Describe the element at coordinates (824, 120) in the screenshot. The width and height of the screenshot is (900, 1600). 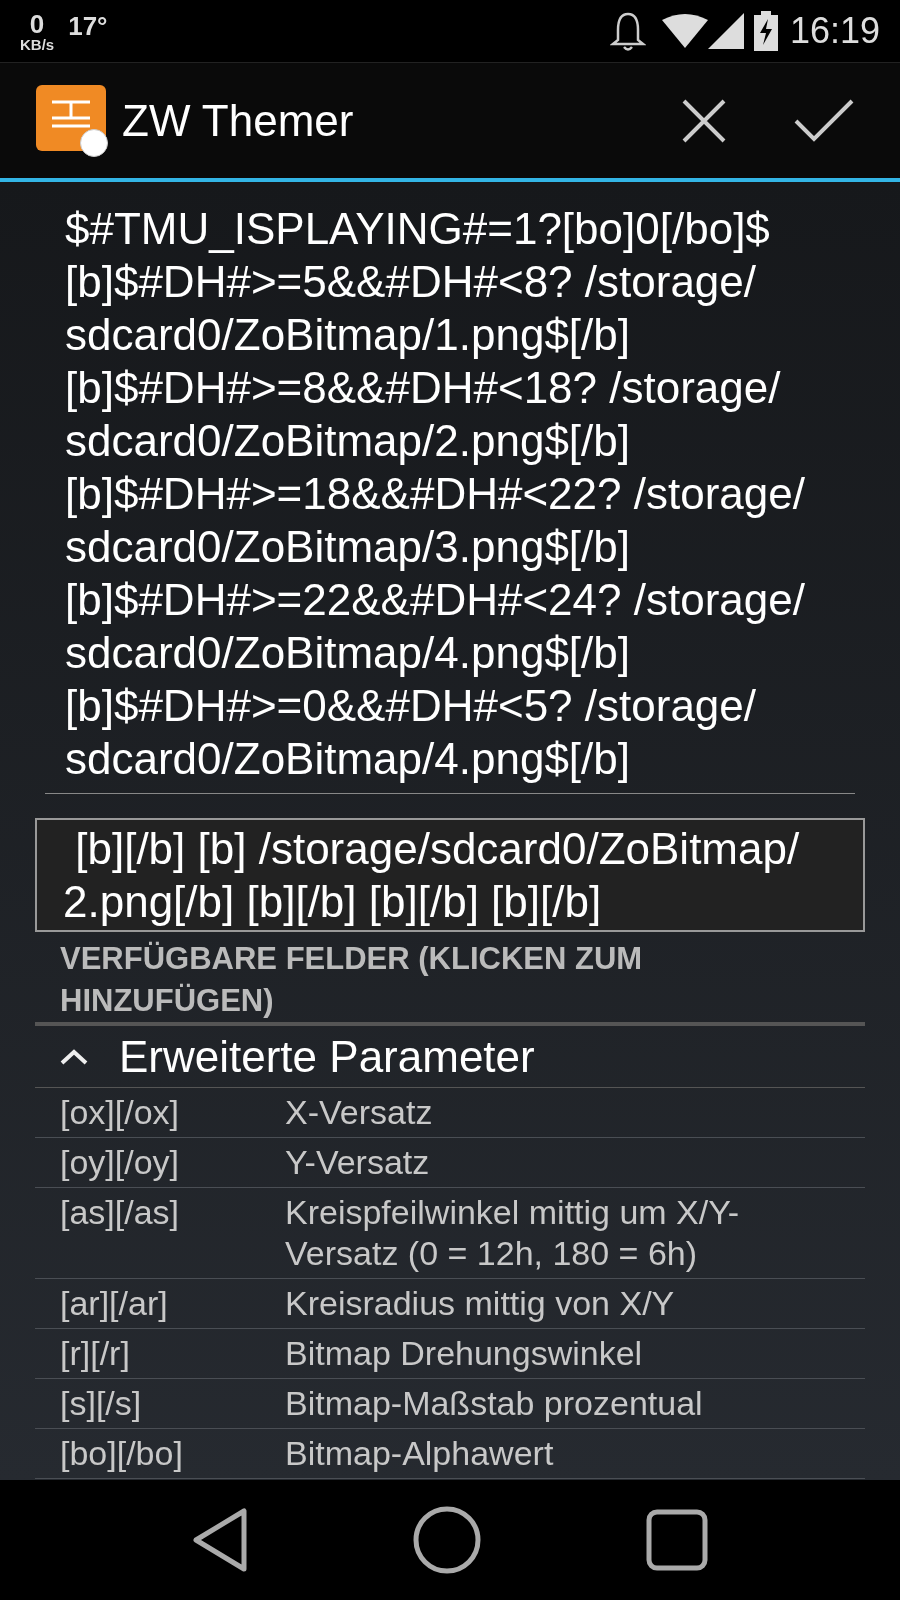
I see `check-icon` at that location.